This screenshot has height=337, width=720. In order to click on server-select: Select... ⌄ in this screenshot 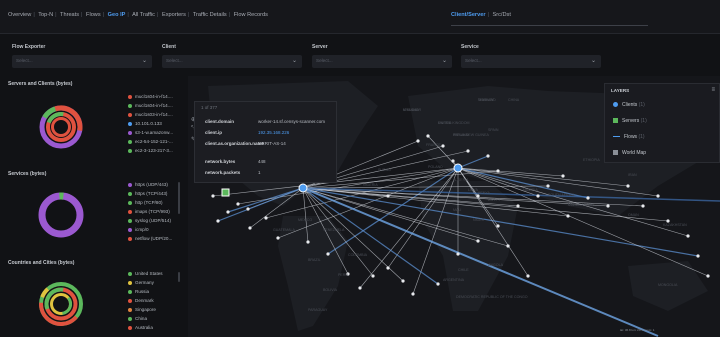, I will do `click(382, 61)`.